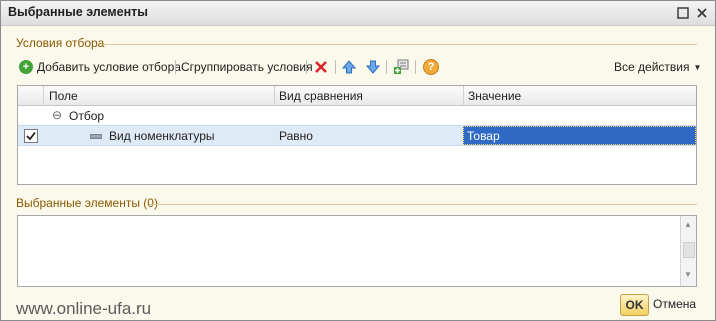  I want to click on close-icon, so click(702, 13).